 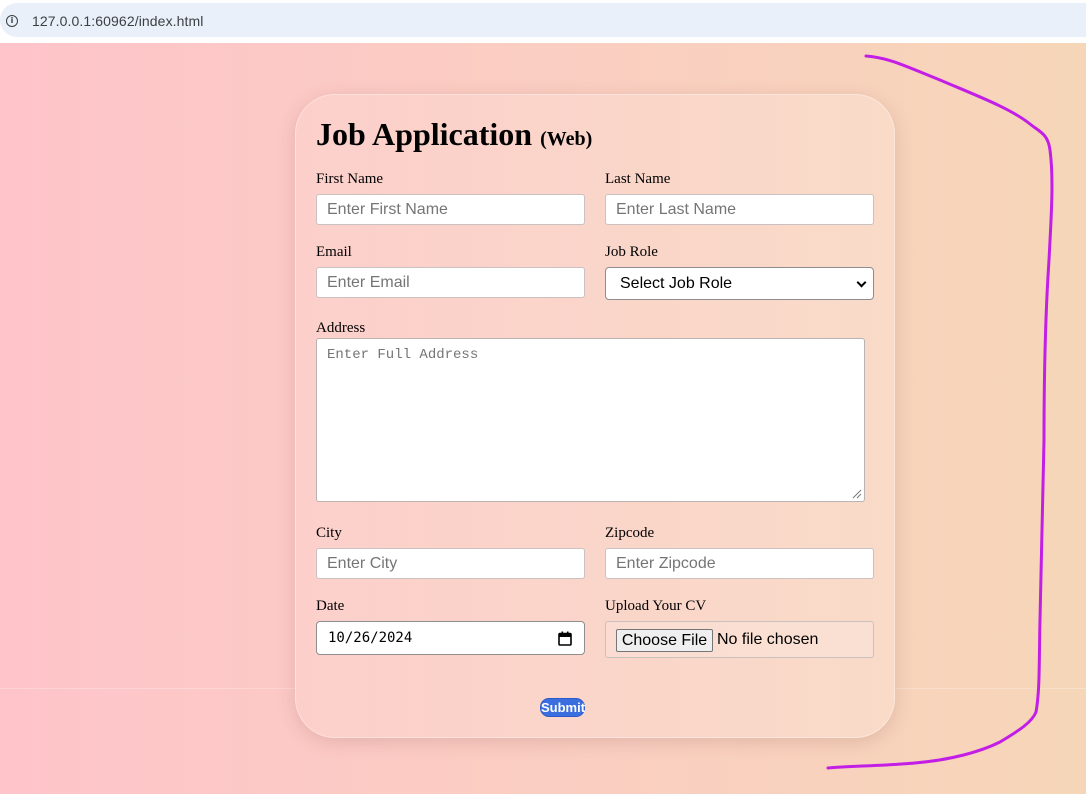 I want to click on first-name-input, so click(x=450, y=209).